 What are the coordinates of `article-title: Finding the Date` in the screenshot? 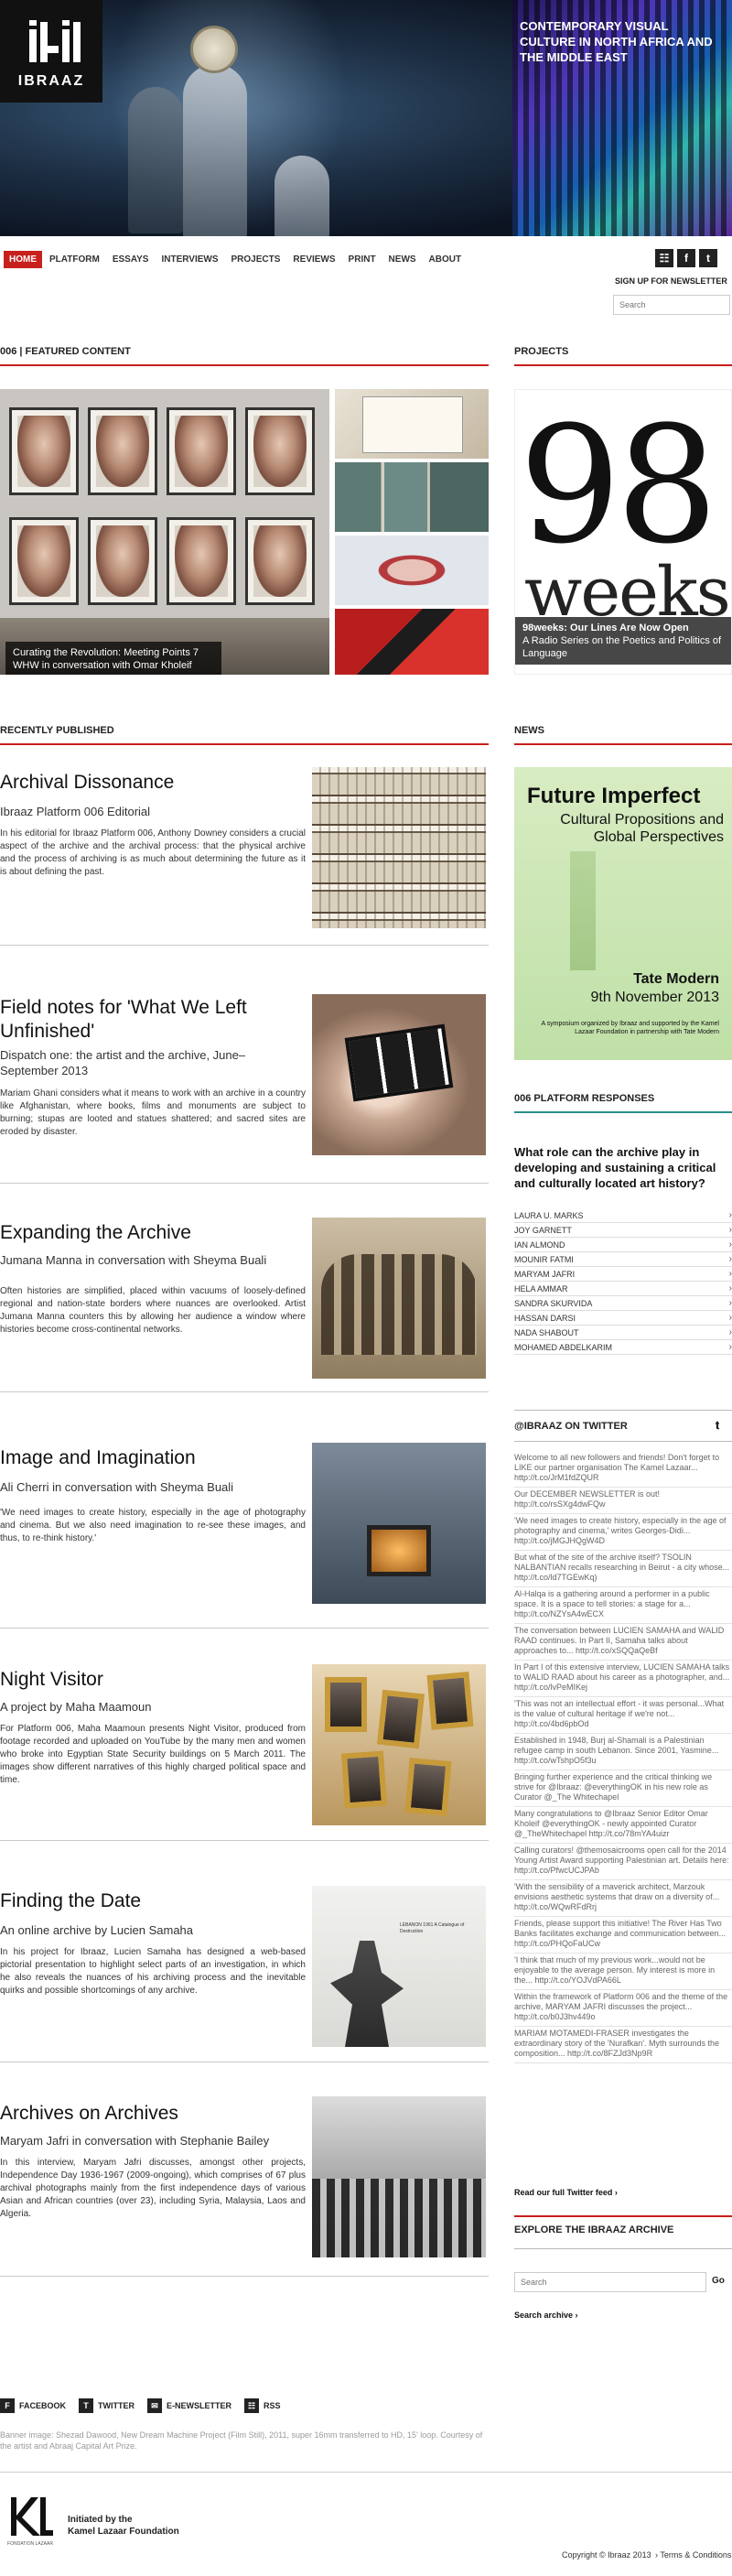 It's located at (151, 1901).